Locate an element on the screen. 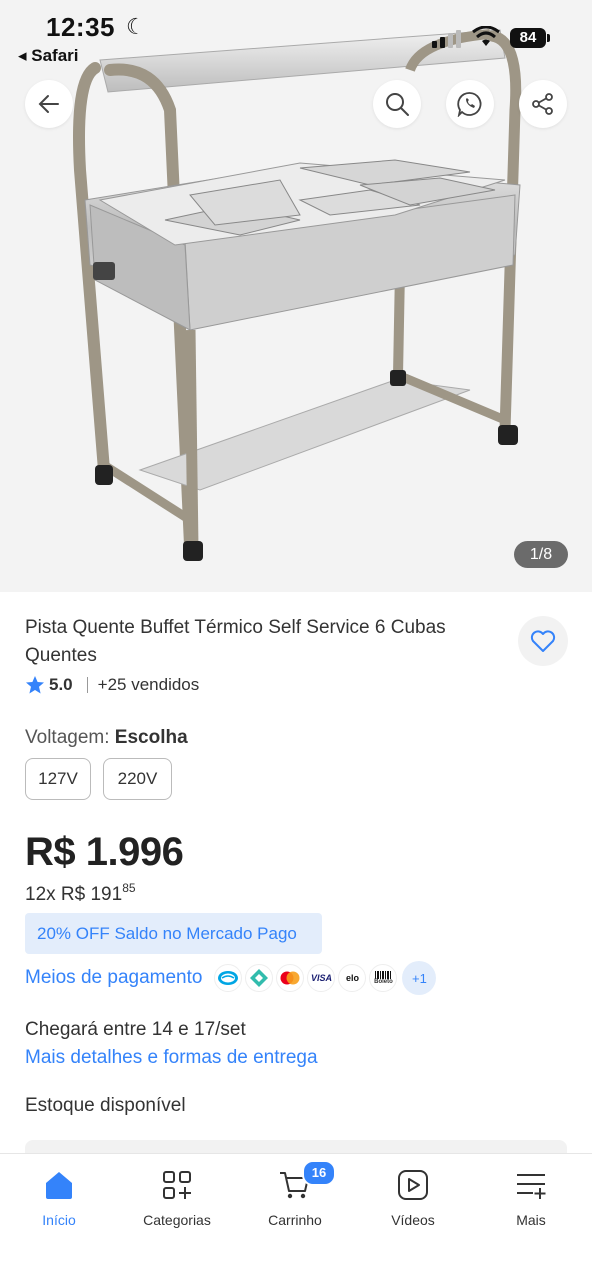 The width and height of the screenshot is (592, 1280). tab-more-label: Mais is located at coordinates (531, 1220).